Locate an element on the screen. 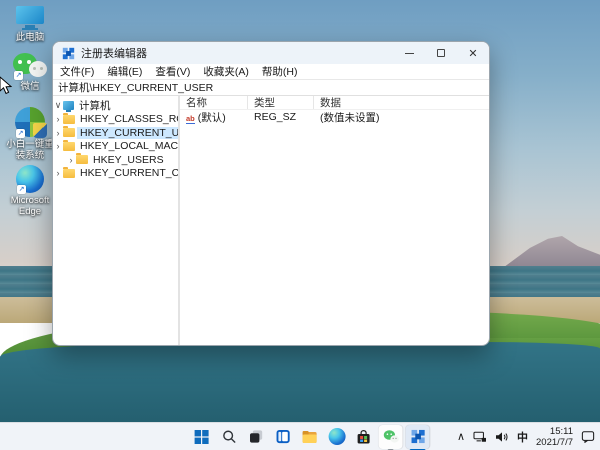  minimize-icon is located at coordinates (409, 53).